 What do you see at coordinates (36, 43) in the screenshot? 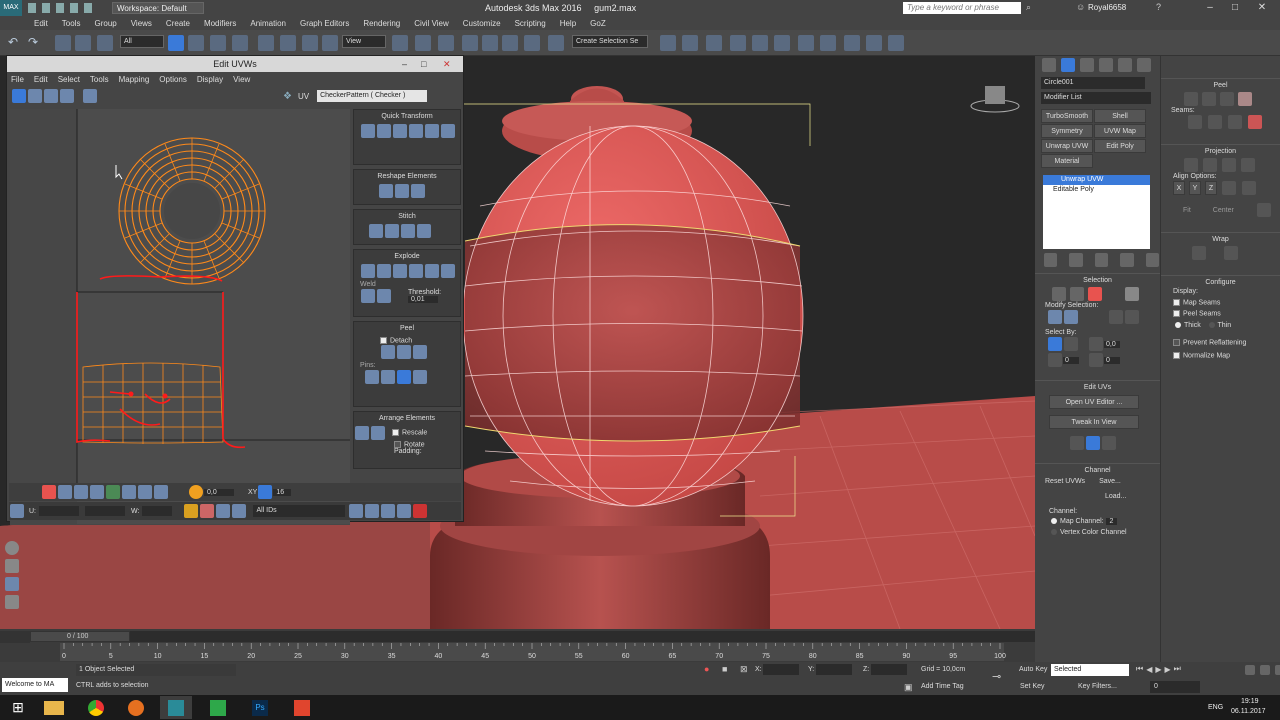
I see `redo-icon: ↷` at bounding box center [36, 43].